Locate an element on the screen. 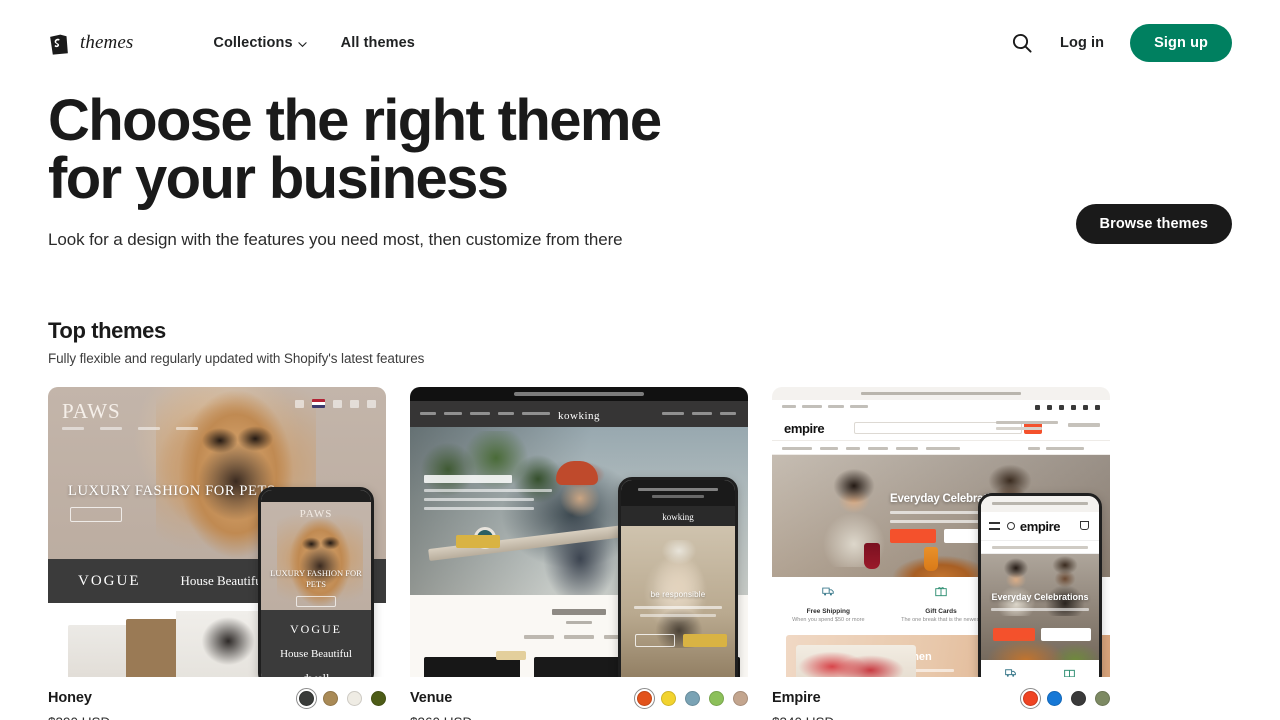 The height and width of the screenshot is (720, 1280). hero-title-line1: Choose the right theme is located at coordinates (355, 120).